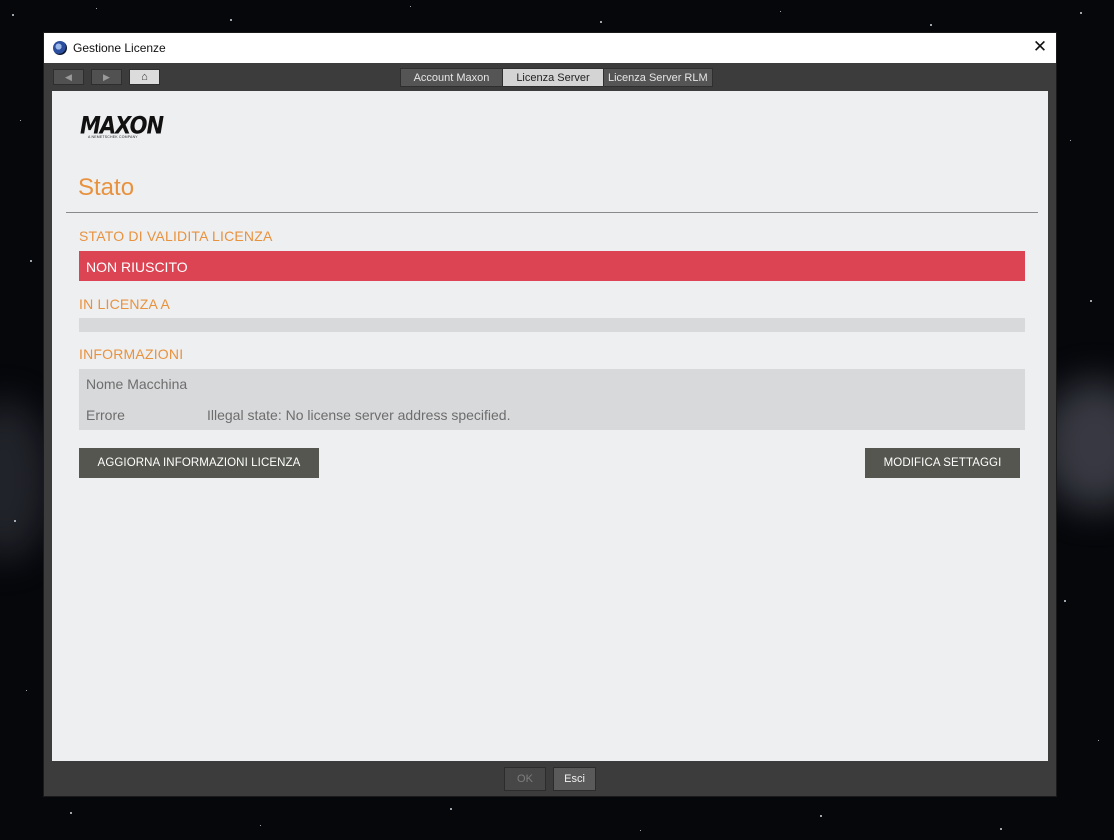  What do you see at coordinates (552, 212) in the screenshot?
I see `divider` at bounding box center [552, 212].